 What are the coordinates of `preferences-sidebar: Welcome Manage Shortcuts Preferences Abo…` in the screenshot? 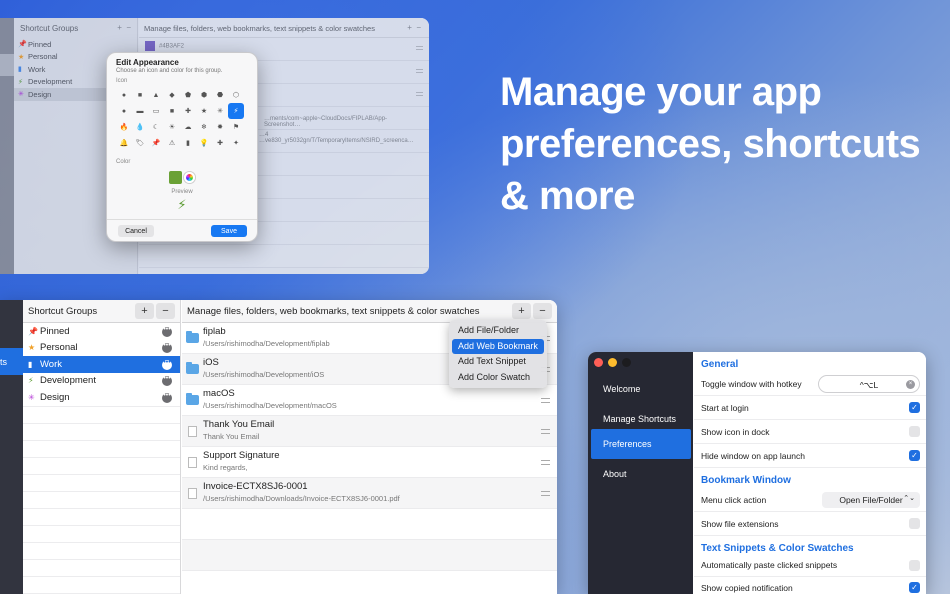 It's located at (640, 473).